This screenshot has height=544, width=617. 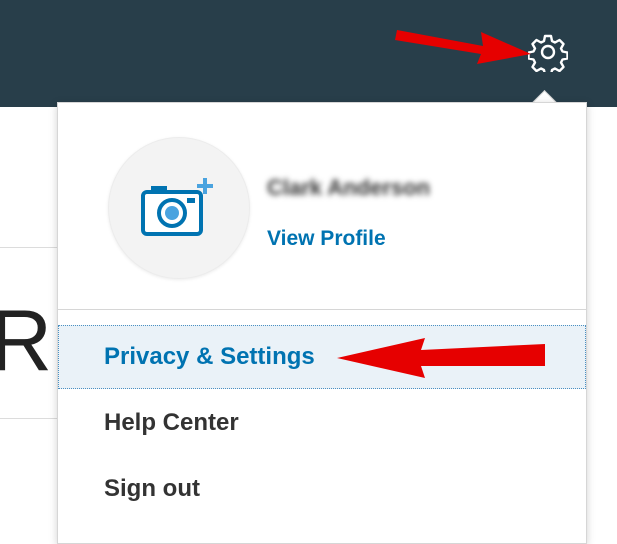 I want to click on profile-name: Clark Anderson, so click(x=349, y=187).